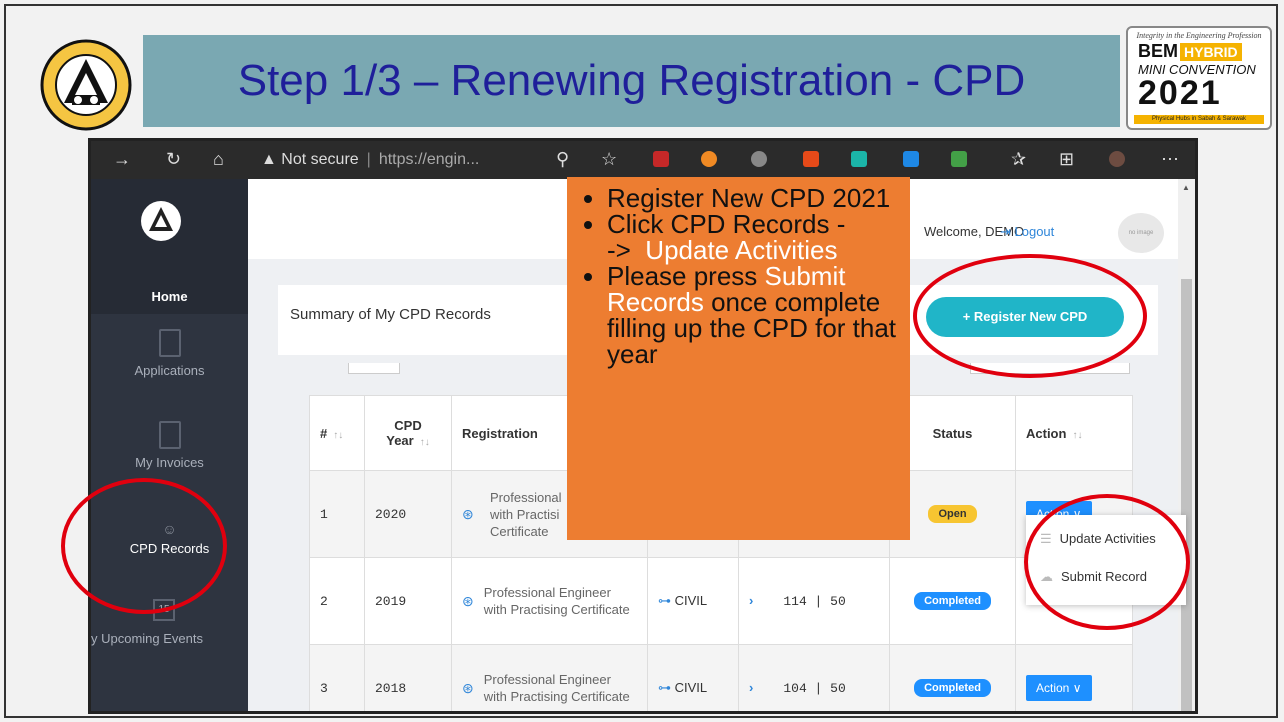 The image size is (1284, 722). What do you see at coordinates (86, 85) in the screenshot?
I see `bem-logo-icon` at bounding box center [86, 85].